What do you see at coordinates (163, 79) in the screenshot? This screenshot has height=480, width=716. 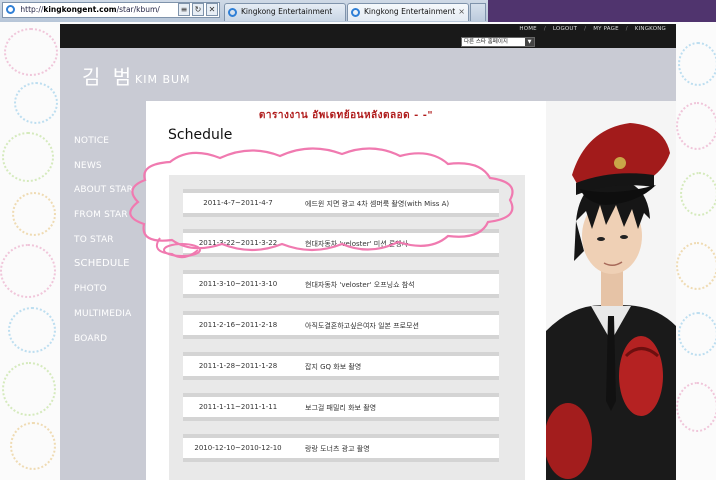 I see `logo-english: KIM BUM` at bounding box center [163, 79].